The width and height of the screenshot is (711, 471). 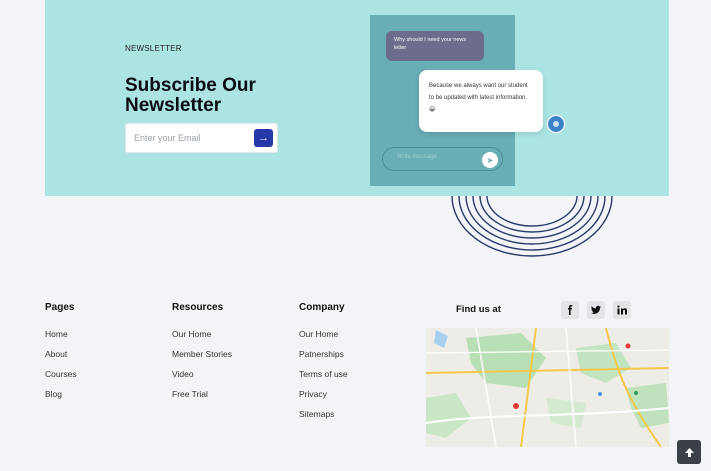 I want to click on decorative-rings, so click(x=532, y=226).